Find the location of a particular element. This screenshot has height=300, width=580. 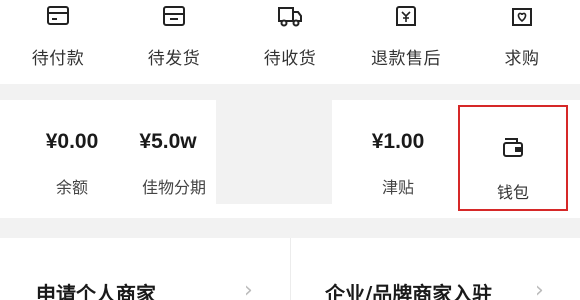

order-label: 退款售后 is located at coordinates (406, 59).